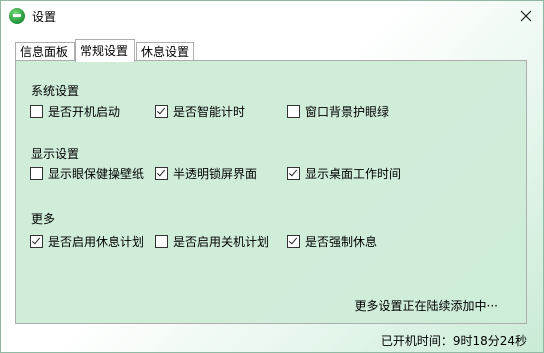 This screenshot has width=544, height=353. Describe the element at coordinates (215, 174) in the screenshot. I see `checkbox-label: 半透明锁屏界面` at that location.